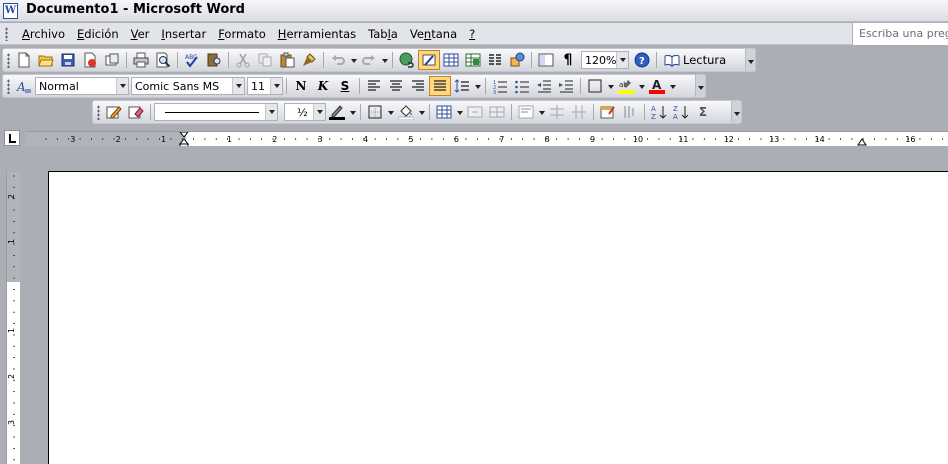 The height and width of the screenshot is (464, 948). Describe the element at coordinates (522, 86) in the screenshot. I see `bullets-button` at that location.